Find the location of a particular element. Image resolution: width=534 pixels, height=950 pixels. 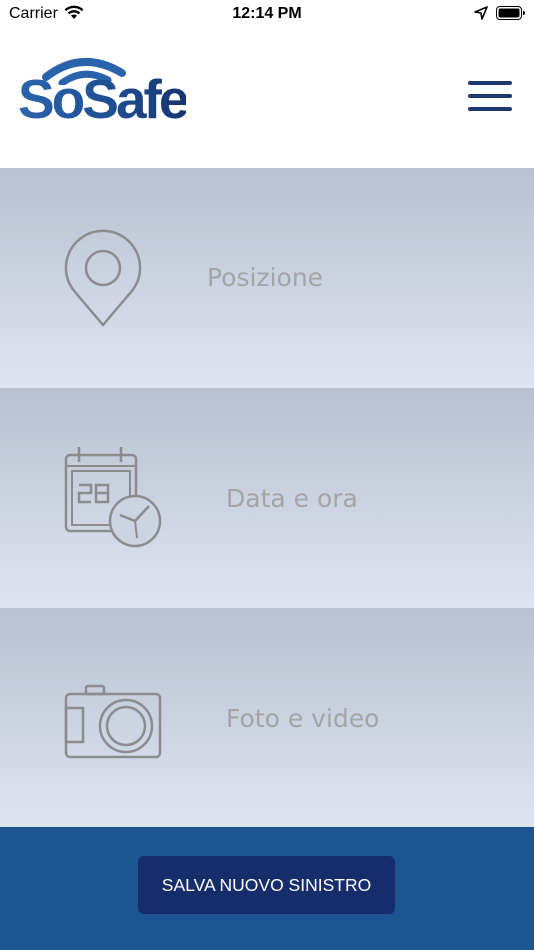

status-time: 12:14 PM is located at coordinates (267, 13).